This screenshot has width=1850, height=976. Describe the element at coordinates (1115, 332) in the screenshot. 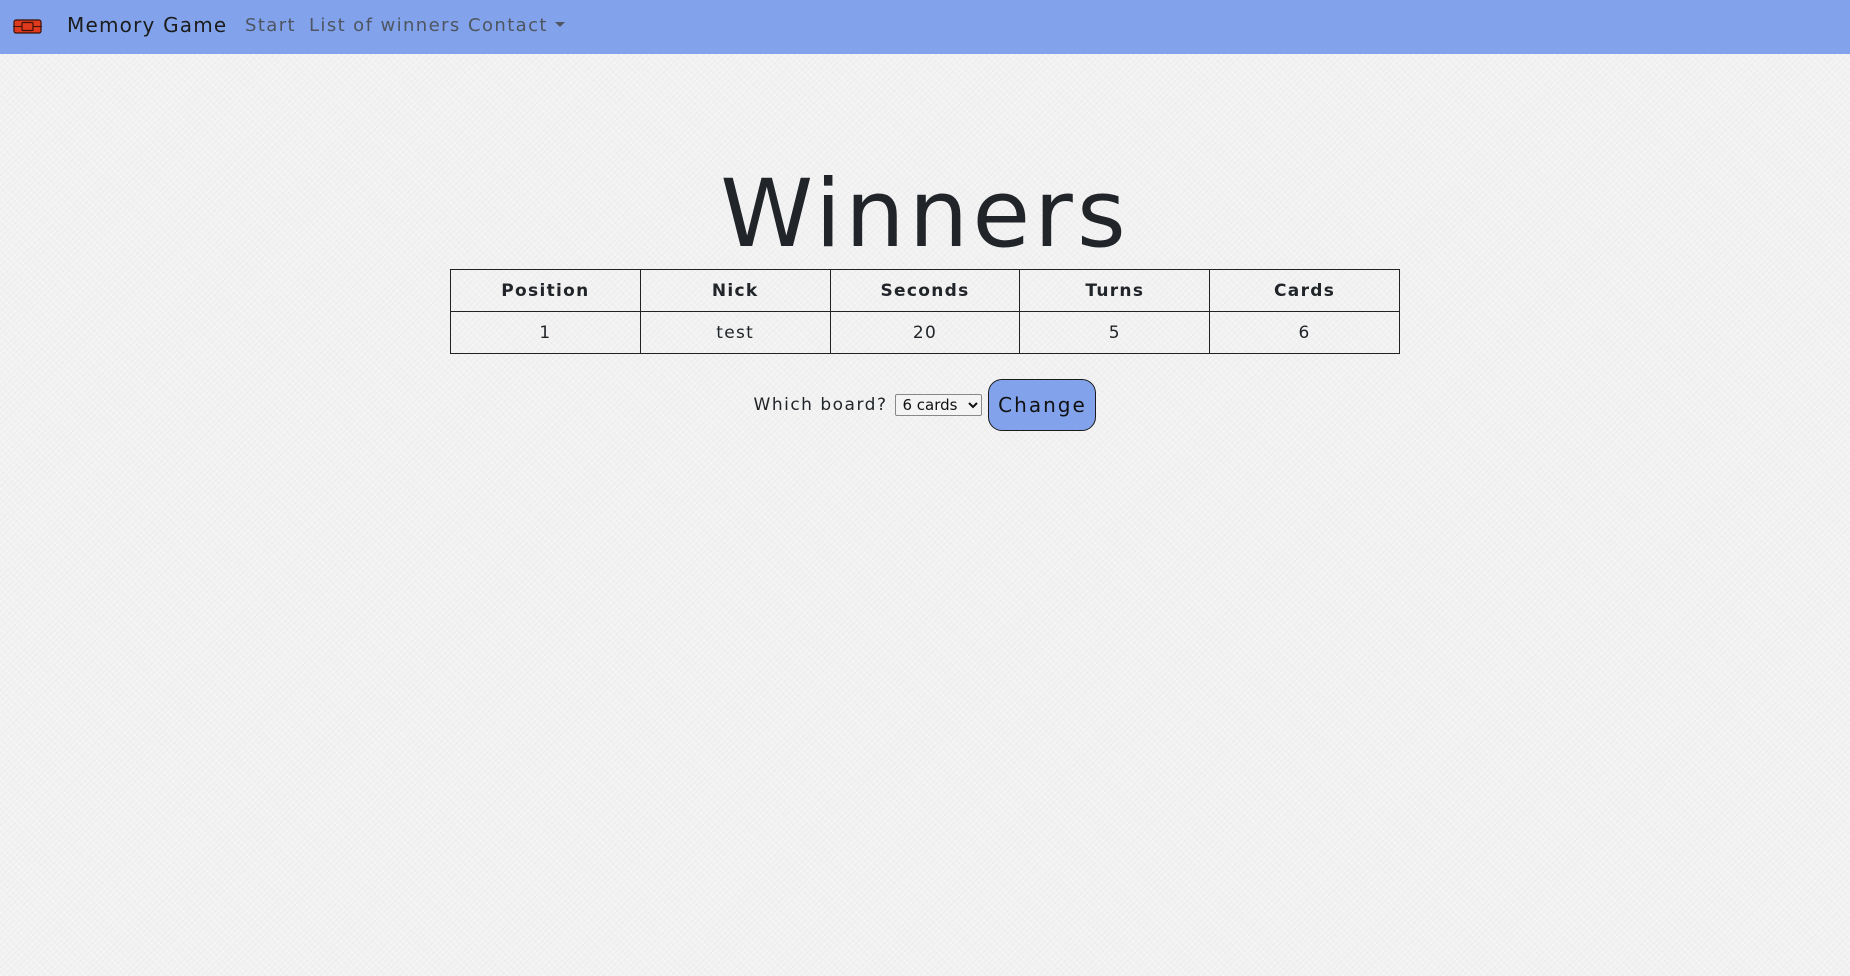

I see `cell-turns: 5` at that location.